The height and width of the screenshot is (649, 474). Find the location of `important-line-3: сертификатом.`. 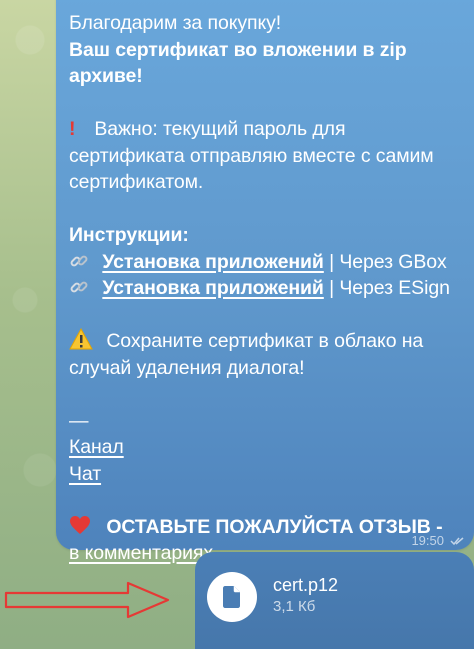

important-line-3: сертификатом. is located at coordinates (136, 182).